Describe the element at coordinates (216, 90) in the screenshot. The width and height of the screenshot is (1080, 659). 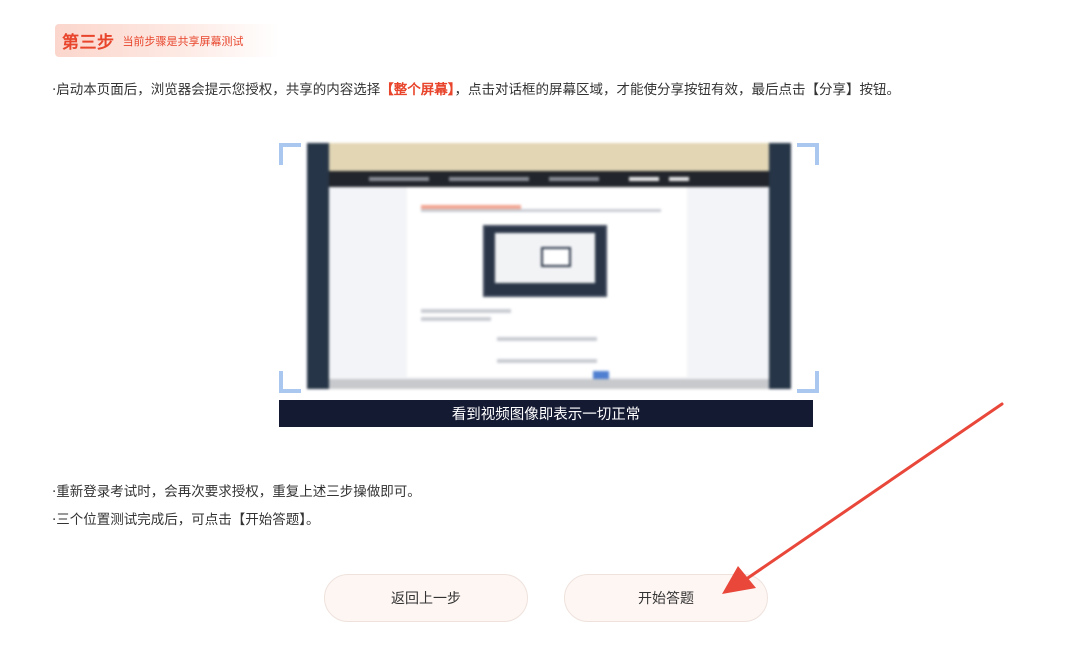
I see `instruction-text: ·启动本页面后，浏览器会提示您授权，共享的内容选择` at that location.